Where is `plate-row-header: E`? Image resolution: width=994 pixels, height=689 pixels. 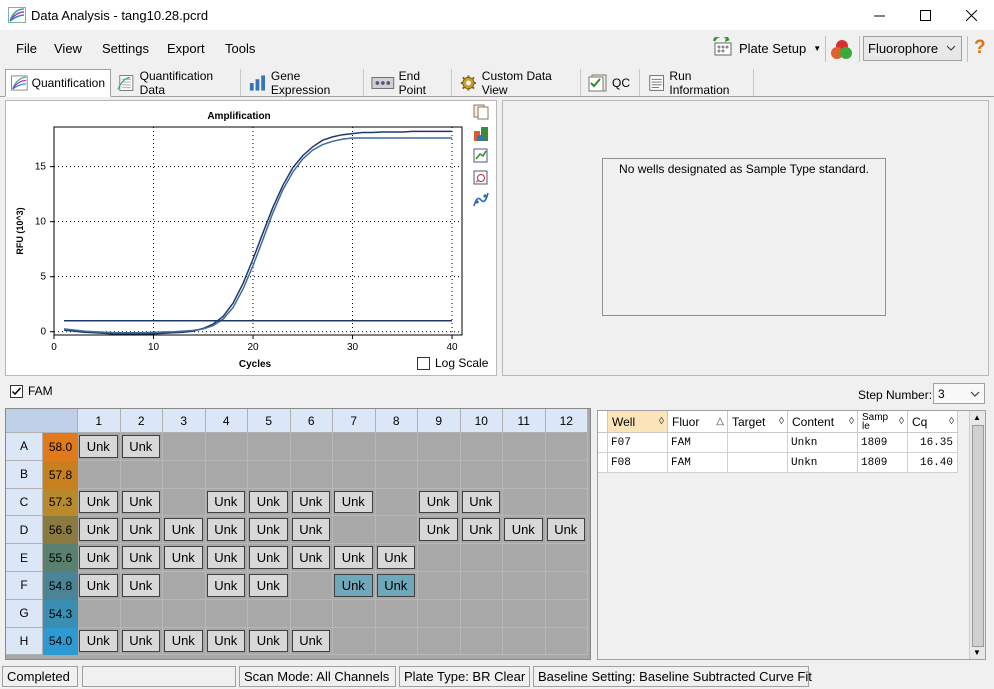
plate-row-header: E is located at coordinates (24, 558).